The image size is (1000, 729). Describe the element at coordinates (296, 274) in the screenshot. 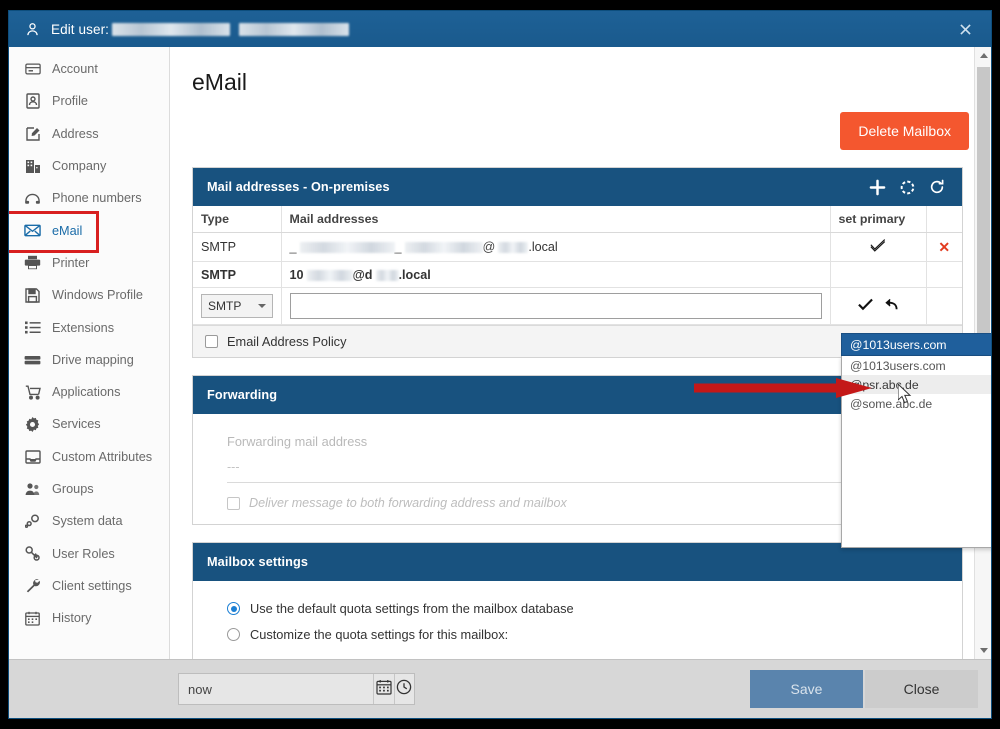

I see `address-prefix: 10` at that location.